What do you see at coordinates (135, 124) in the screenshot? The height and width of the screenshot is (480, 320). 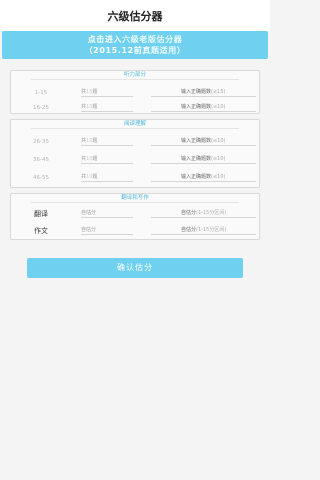 I see `section-title: 阅读理解` at bounding box center [135, 124].